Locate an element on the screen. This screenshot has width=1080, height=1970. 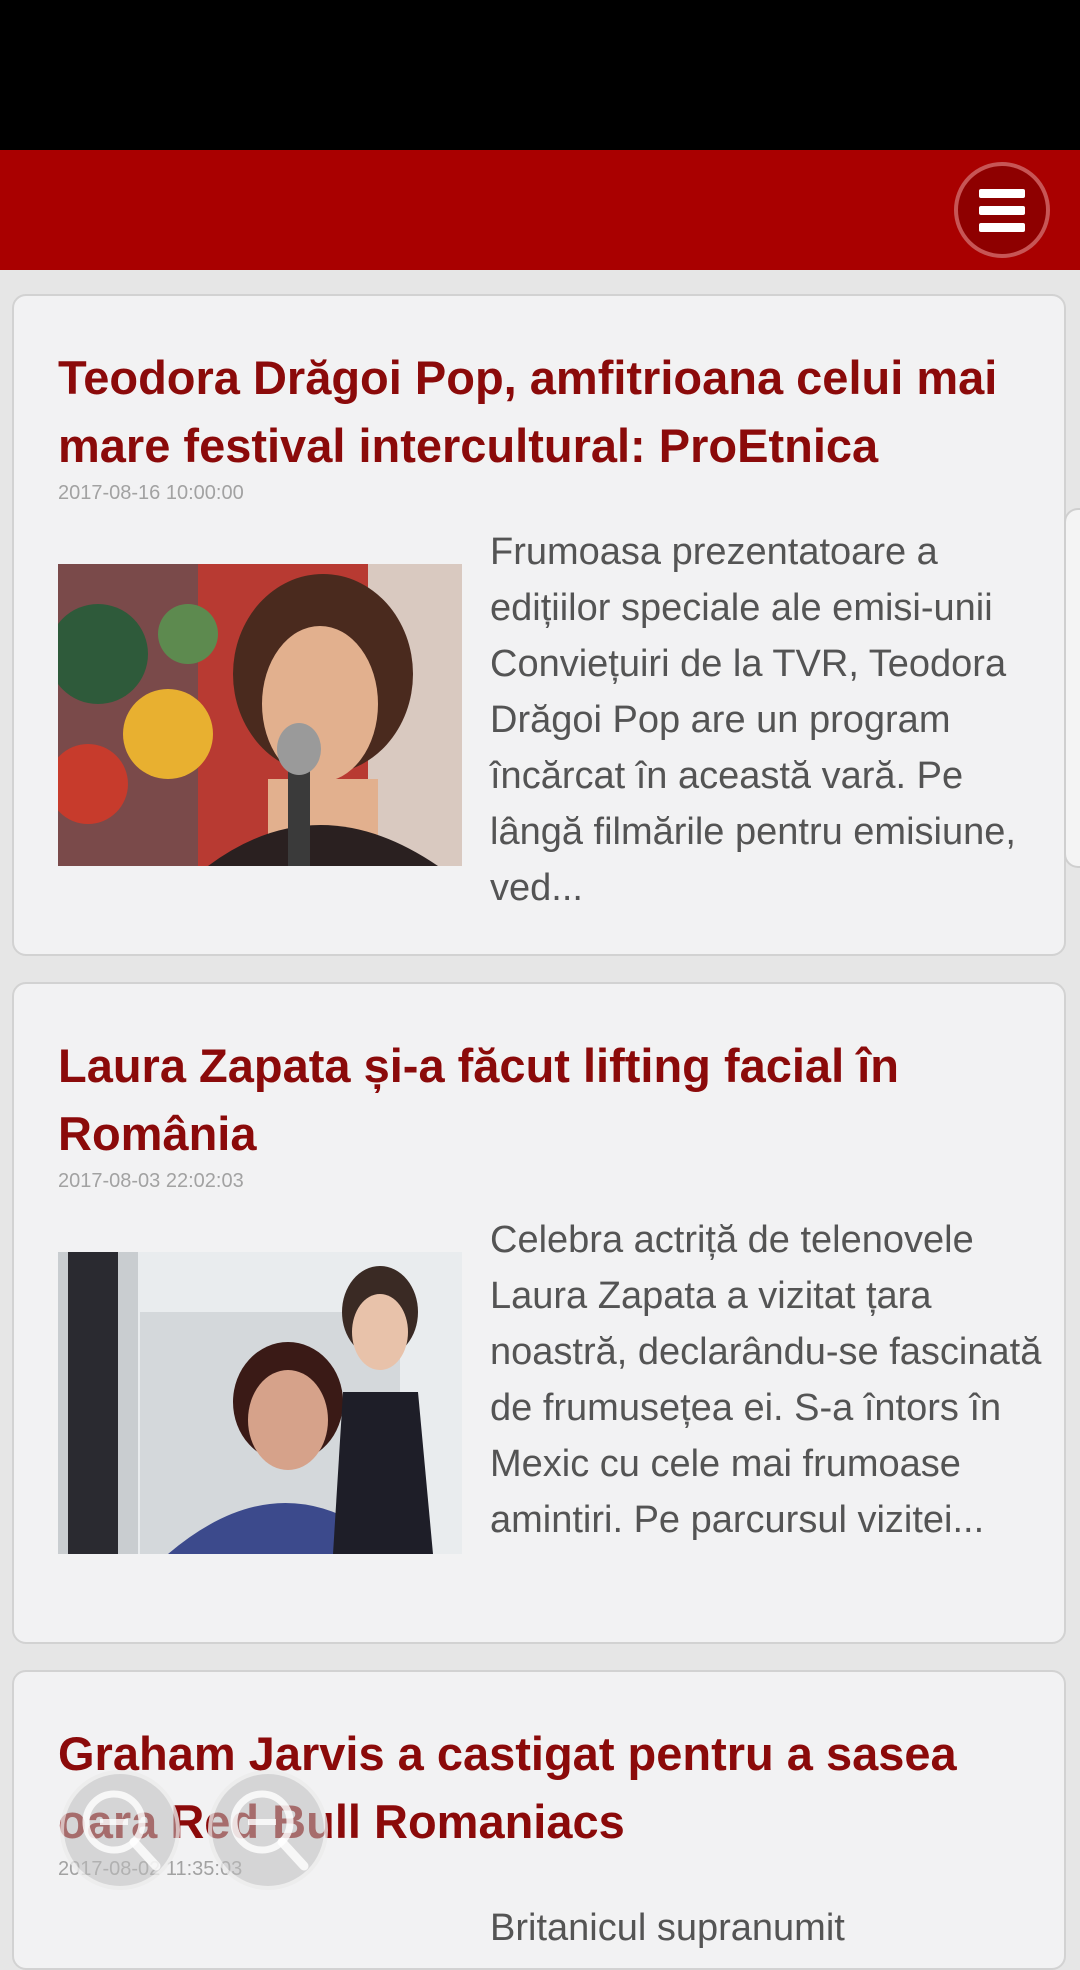
zoom-out-icon is located at coordinates (121, 1830).